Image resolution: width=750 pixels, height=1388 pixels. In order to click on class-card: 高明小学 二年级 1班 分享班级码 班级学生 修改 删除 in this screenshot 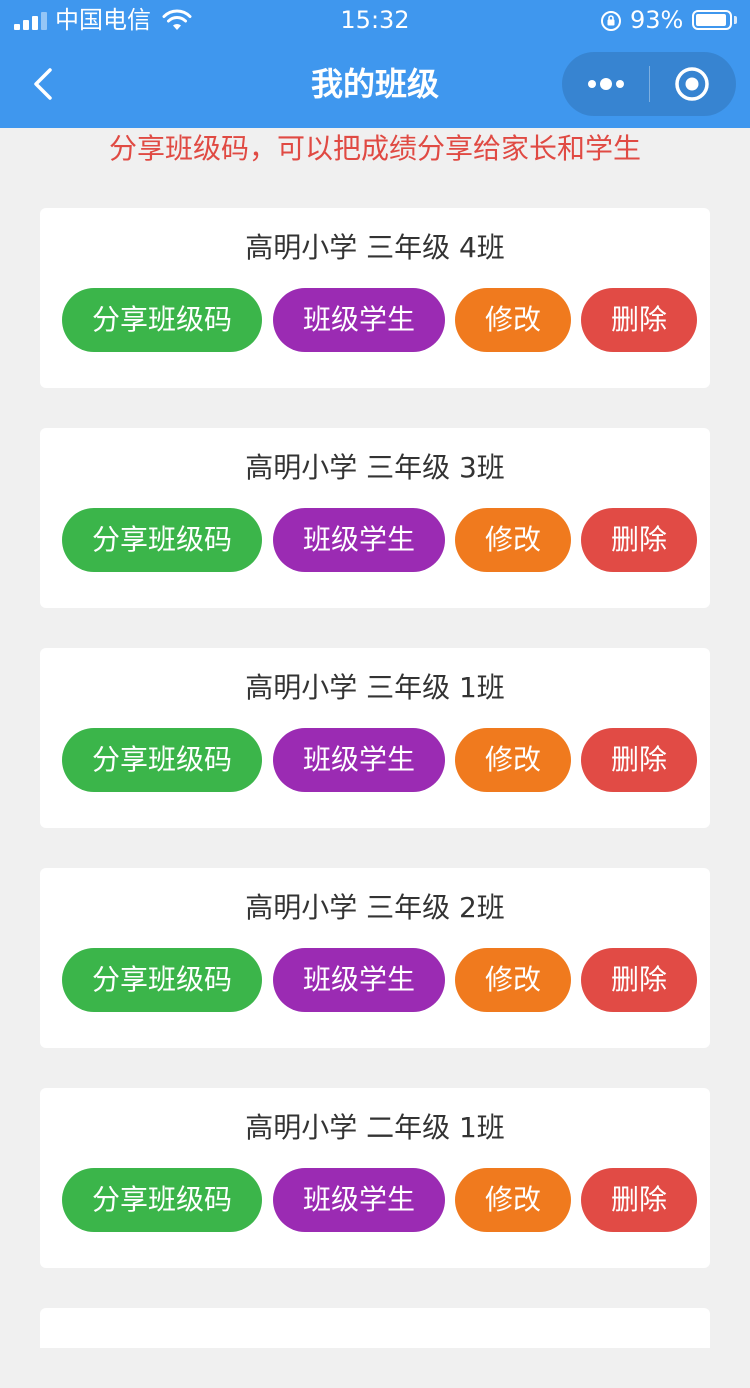, I will do `click(375, 1178)`.